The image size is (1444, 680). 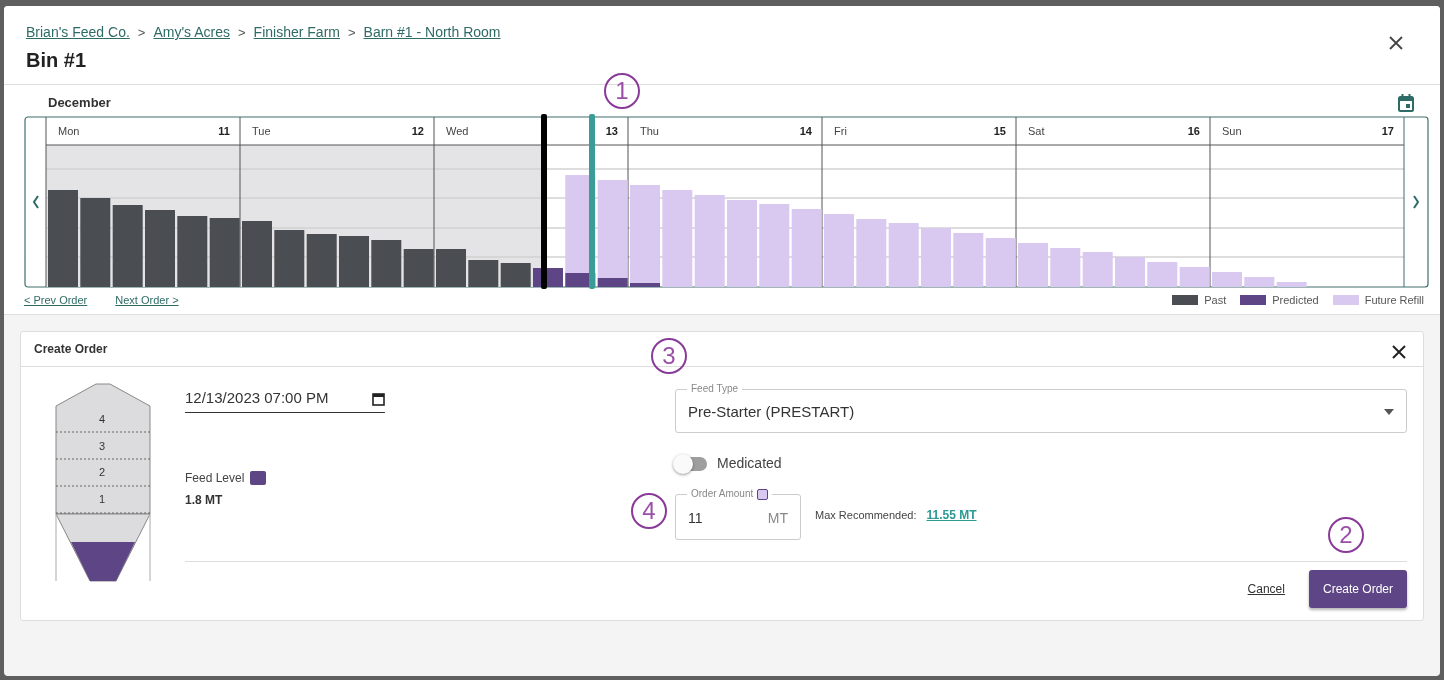 I want to click on weekday-label: Wed, so click(x=457, y=131).